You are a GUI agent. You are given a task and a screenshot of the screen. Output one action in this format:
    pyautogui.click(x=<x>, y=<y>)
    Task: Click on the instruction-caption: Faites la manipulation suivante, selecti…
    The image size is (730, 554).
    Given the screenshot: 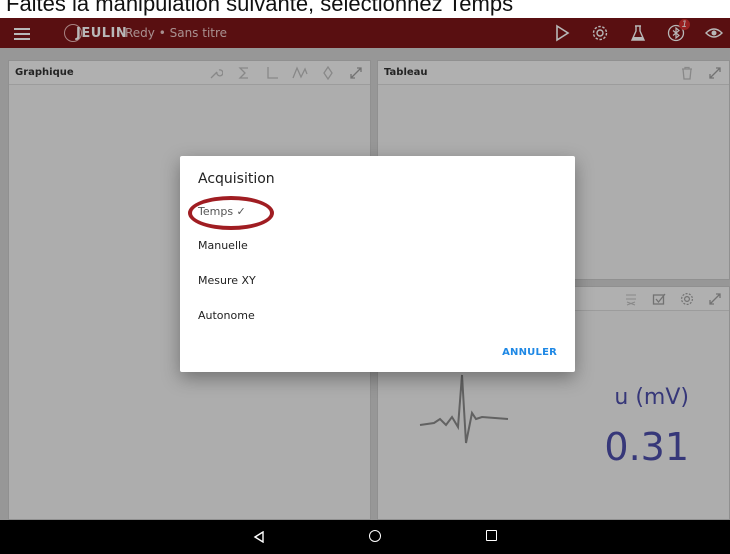 What is the action you would take?
    pyautogui.click(x=365, y=9)
    